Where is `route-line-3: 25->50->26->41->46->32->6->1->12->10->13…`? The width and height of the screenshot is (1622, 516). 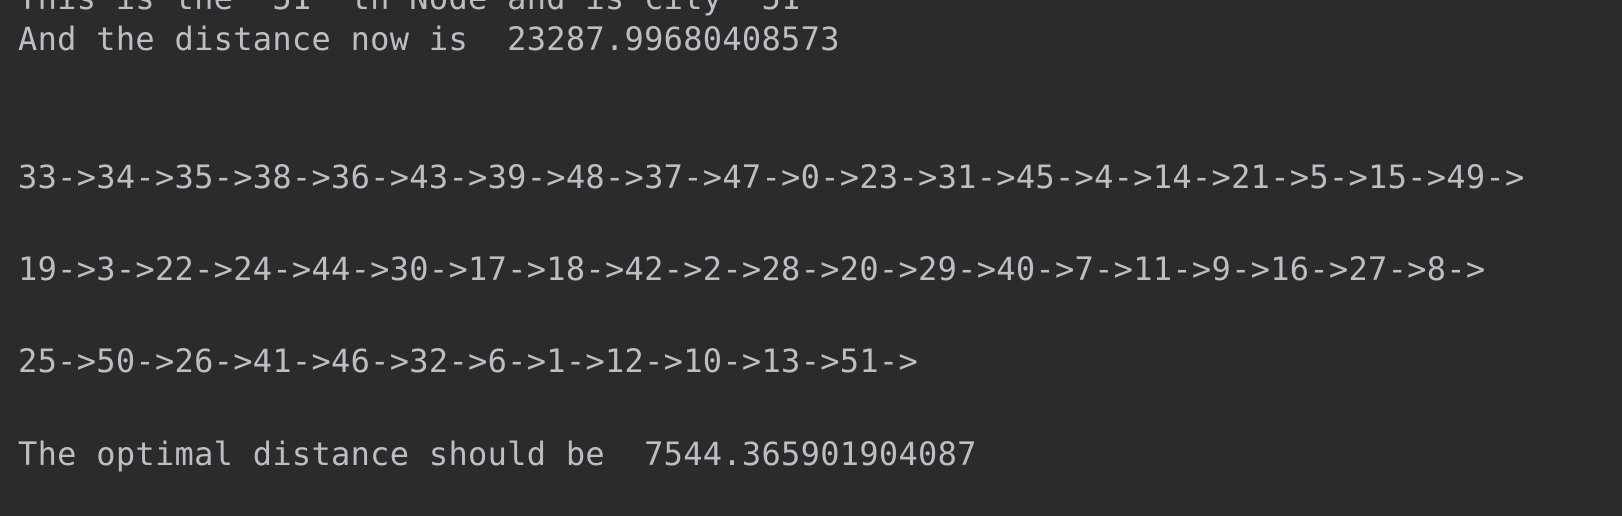
route-line-3: 25->50->26->41->46->32->6->1->12->10->13… is located at coordinates (468, 361).